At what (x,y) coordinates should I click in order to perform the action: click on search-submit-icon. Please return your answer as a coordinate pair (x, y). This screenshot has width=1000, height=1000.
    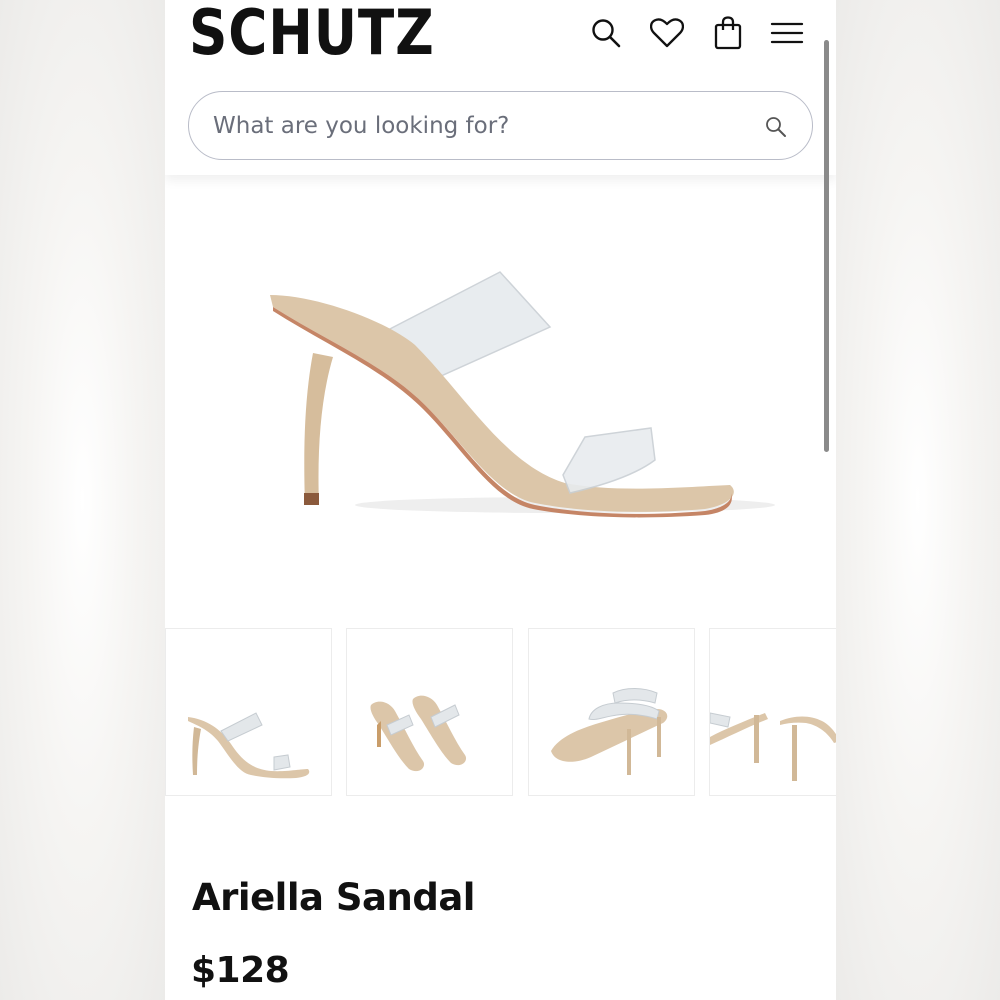
    Looking at the image, I should click on (776, 127).